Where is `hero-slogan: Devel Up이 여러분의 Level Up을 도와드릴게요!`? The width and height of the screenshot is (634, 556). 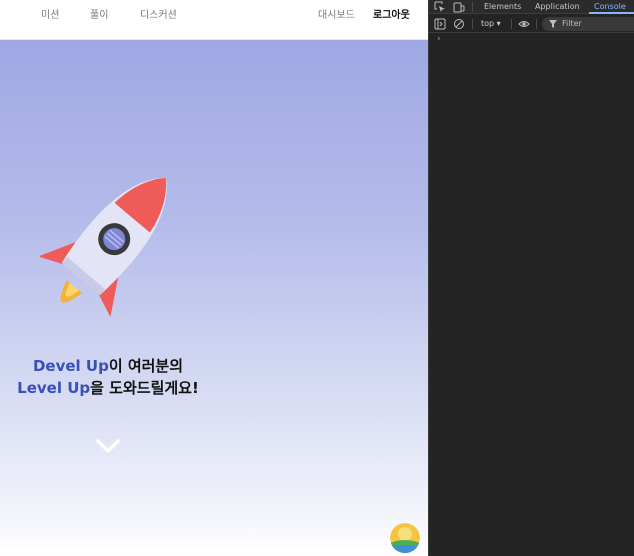 hero-slogan: Devel Up이 여러분의 Level Up을 도와드릴게요! is located at coordinates (108, 377).